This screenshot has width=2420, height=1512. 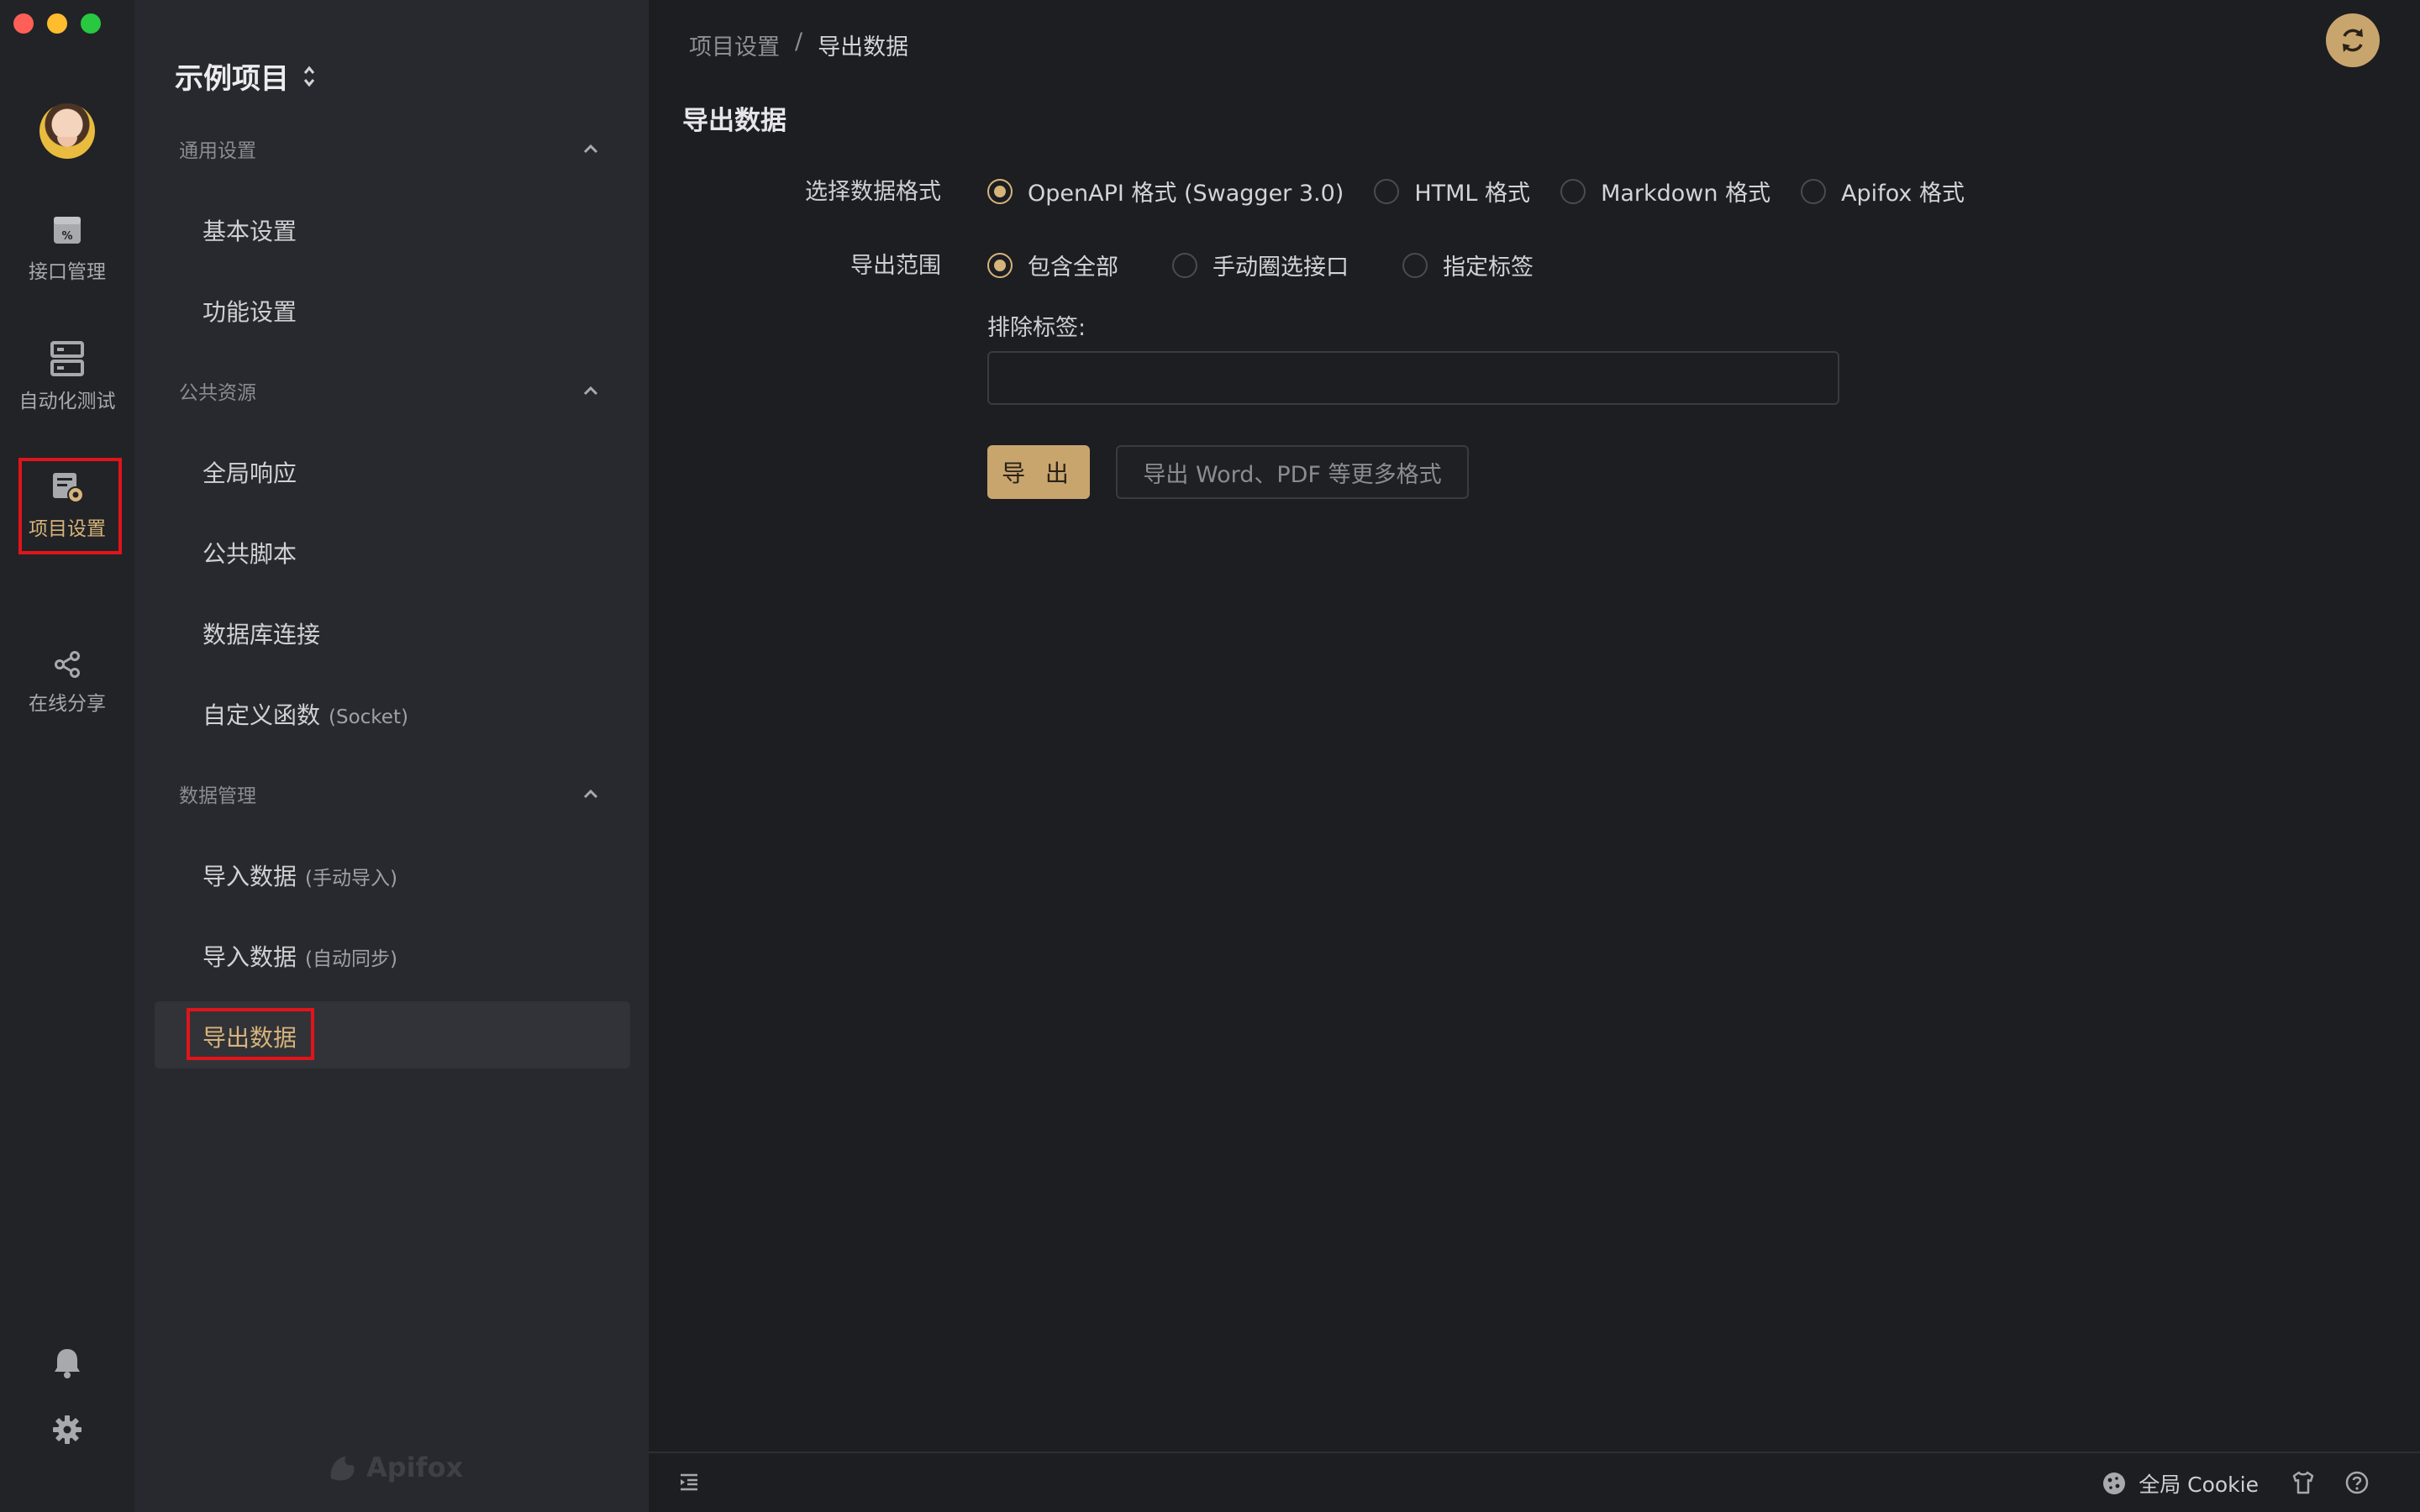 I want to click on help-button, so click(x=2357, y=1484).